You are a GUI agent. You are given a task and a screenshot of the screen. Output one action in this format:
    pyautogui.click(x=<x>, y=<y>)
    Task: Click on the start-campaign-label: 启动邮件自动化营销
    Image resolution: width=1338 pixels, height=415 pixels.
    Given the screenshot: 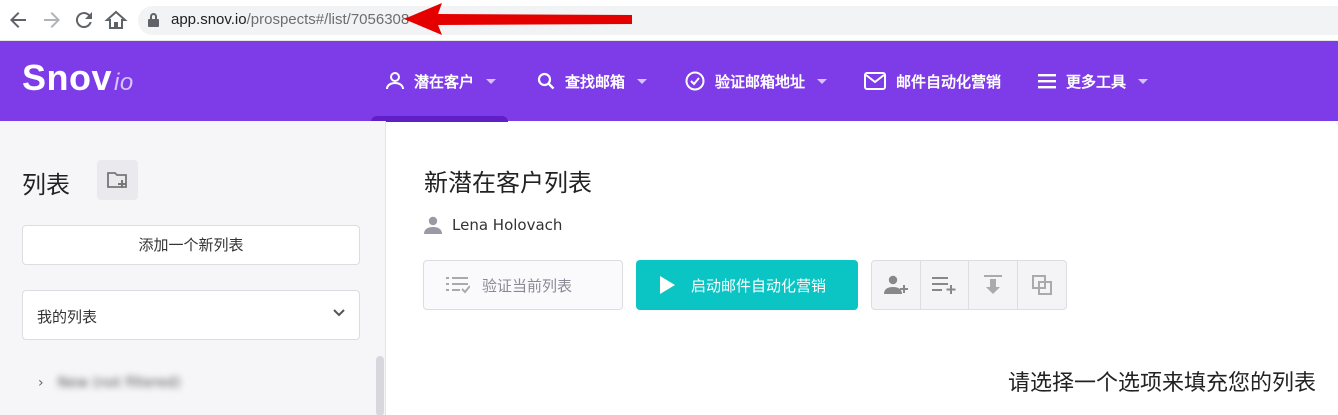 What is the action you would take?
    pyautogui.click(x=759, y=285)
    